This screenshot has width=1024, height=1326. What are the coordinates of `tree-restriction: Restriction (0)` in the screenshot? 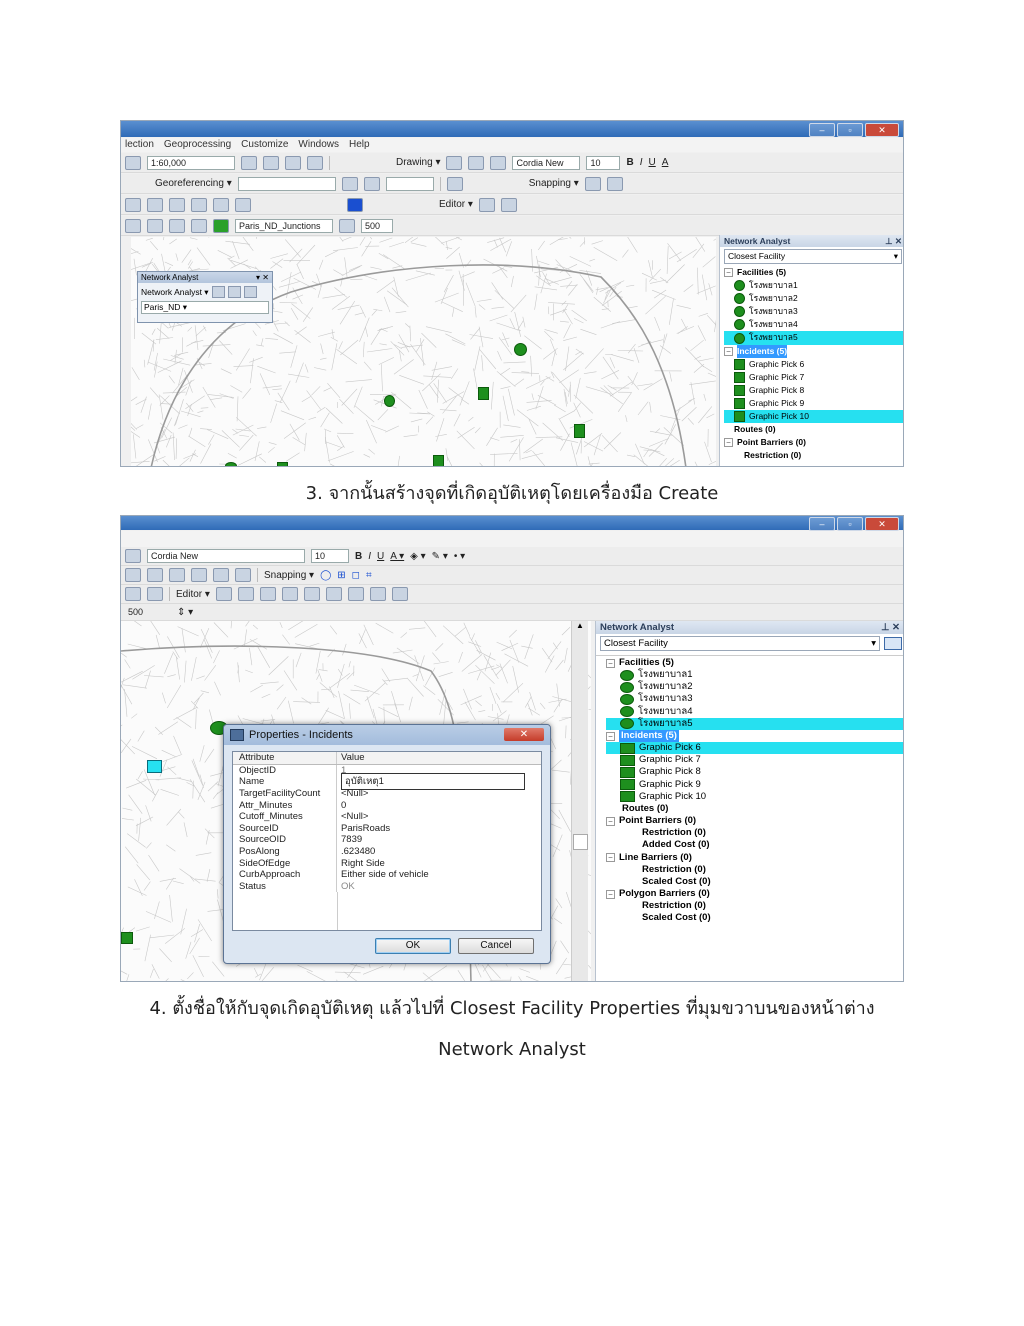 It's located at (813, 455).